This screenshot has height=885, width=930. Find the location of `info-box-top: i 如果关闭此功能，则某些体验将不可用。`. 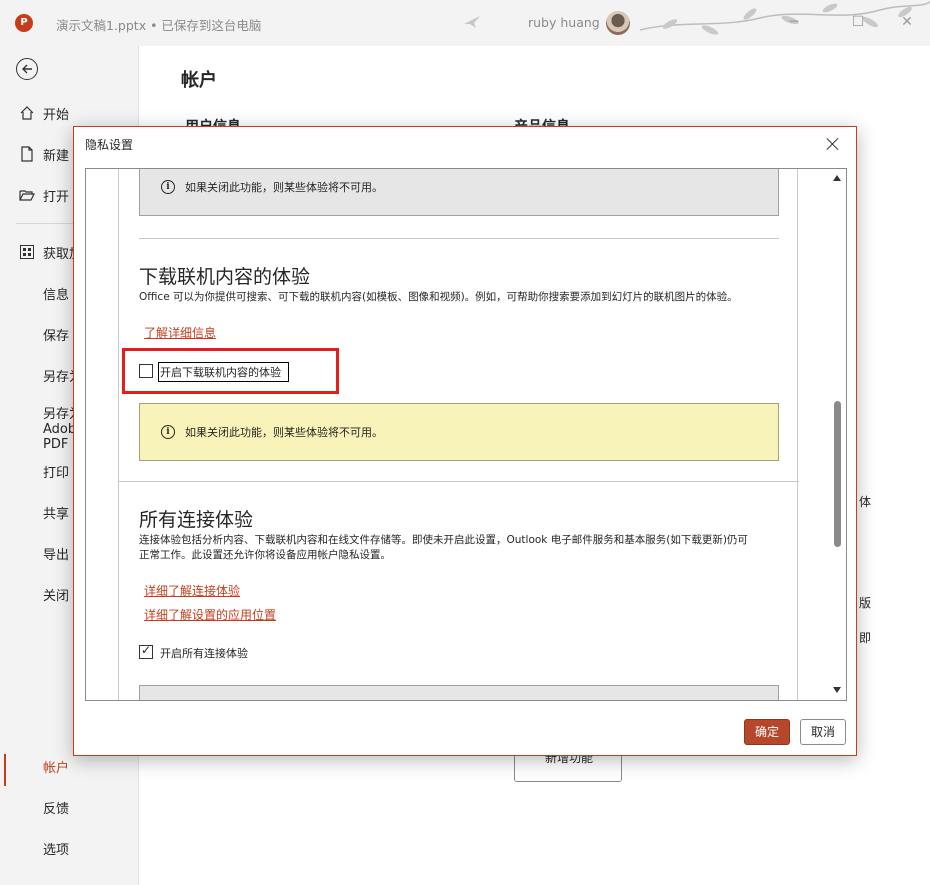

info-box-top: i 如果关闭此功能，则某些体验将不可用。 is located at coordinates (459, 192).